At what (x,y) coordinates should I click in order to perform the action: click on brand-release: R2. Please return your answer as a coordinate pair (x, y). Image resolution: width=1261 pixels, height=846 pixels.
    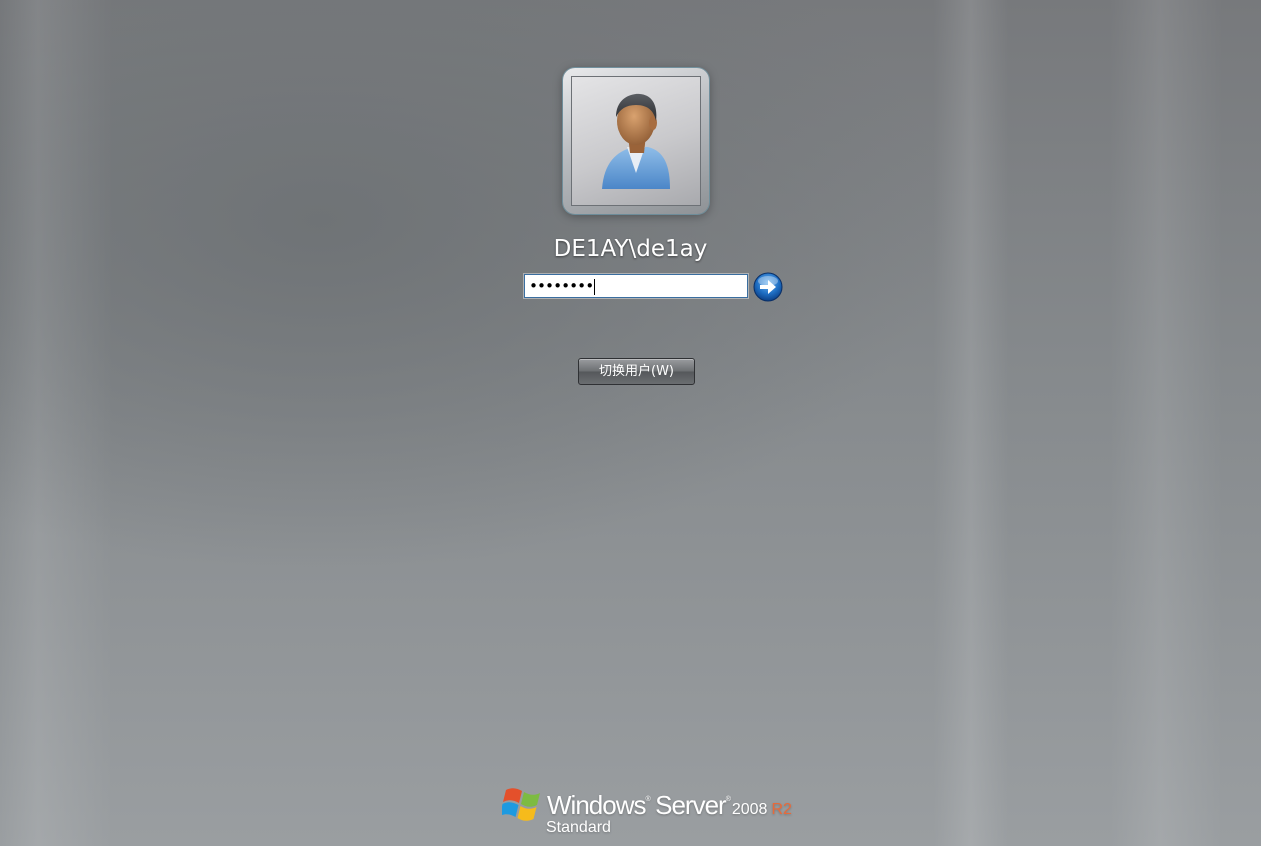
    Looking at the image, I should click on (781, 809).